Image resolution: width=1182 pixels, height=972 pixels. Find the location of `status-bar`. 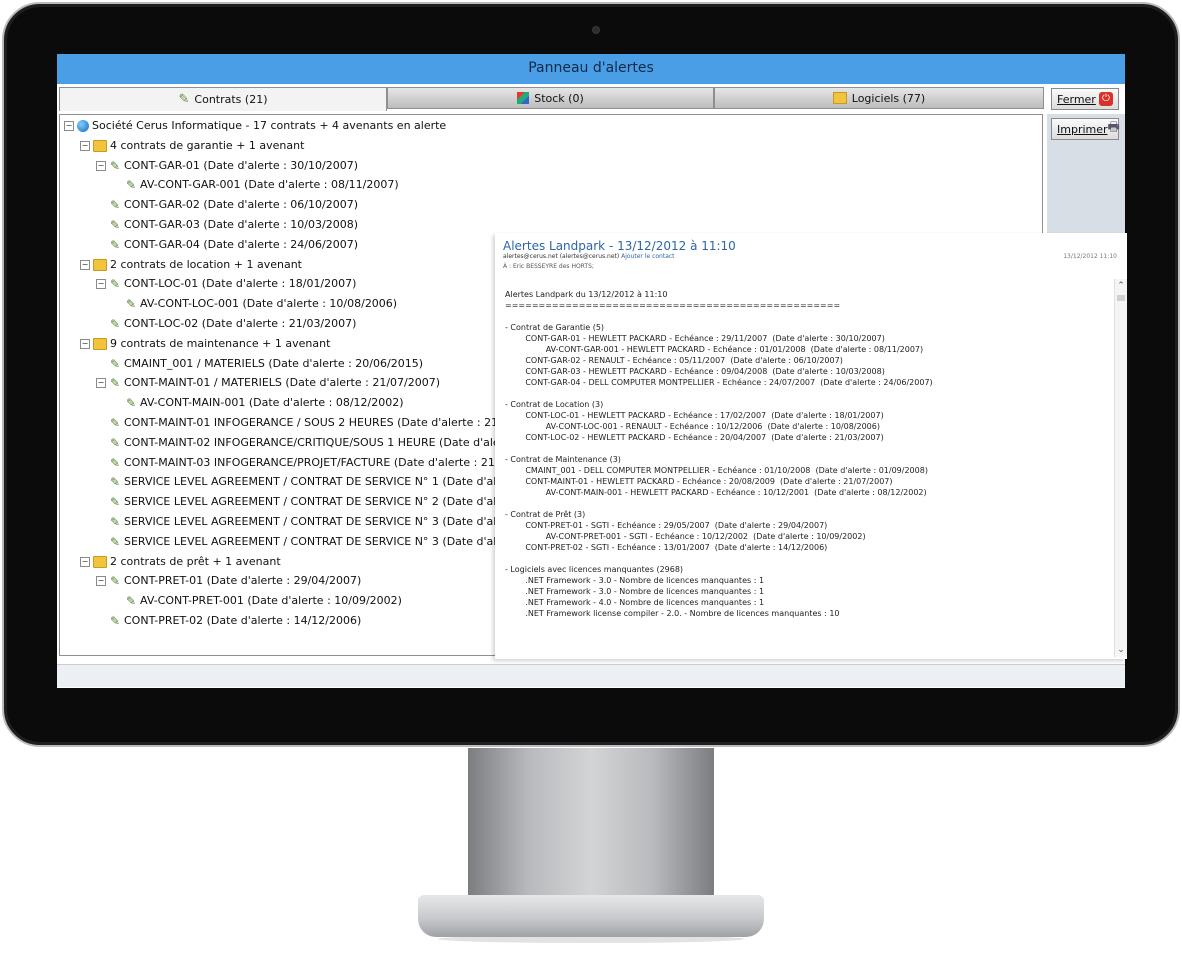

status-bar is located at coordinates (591, 675).